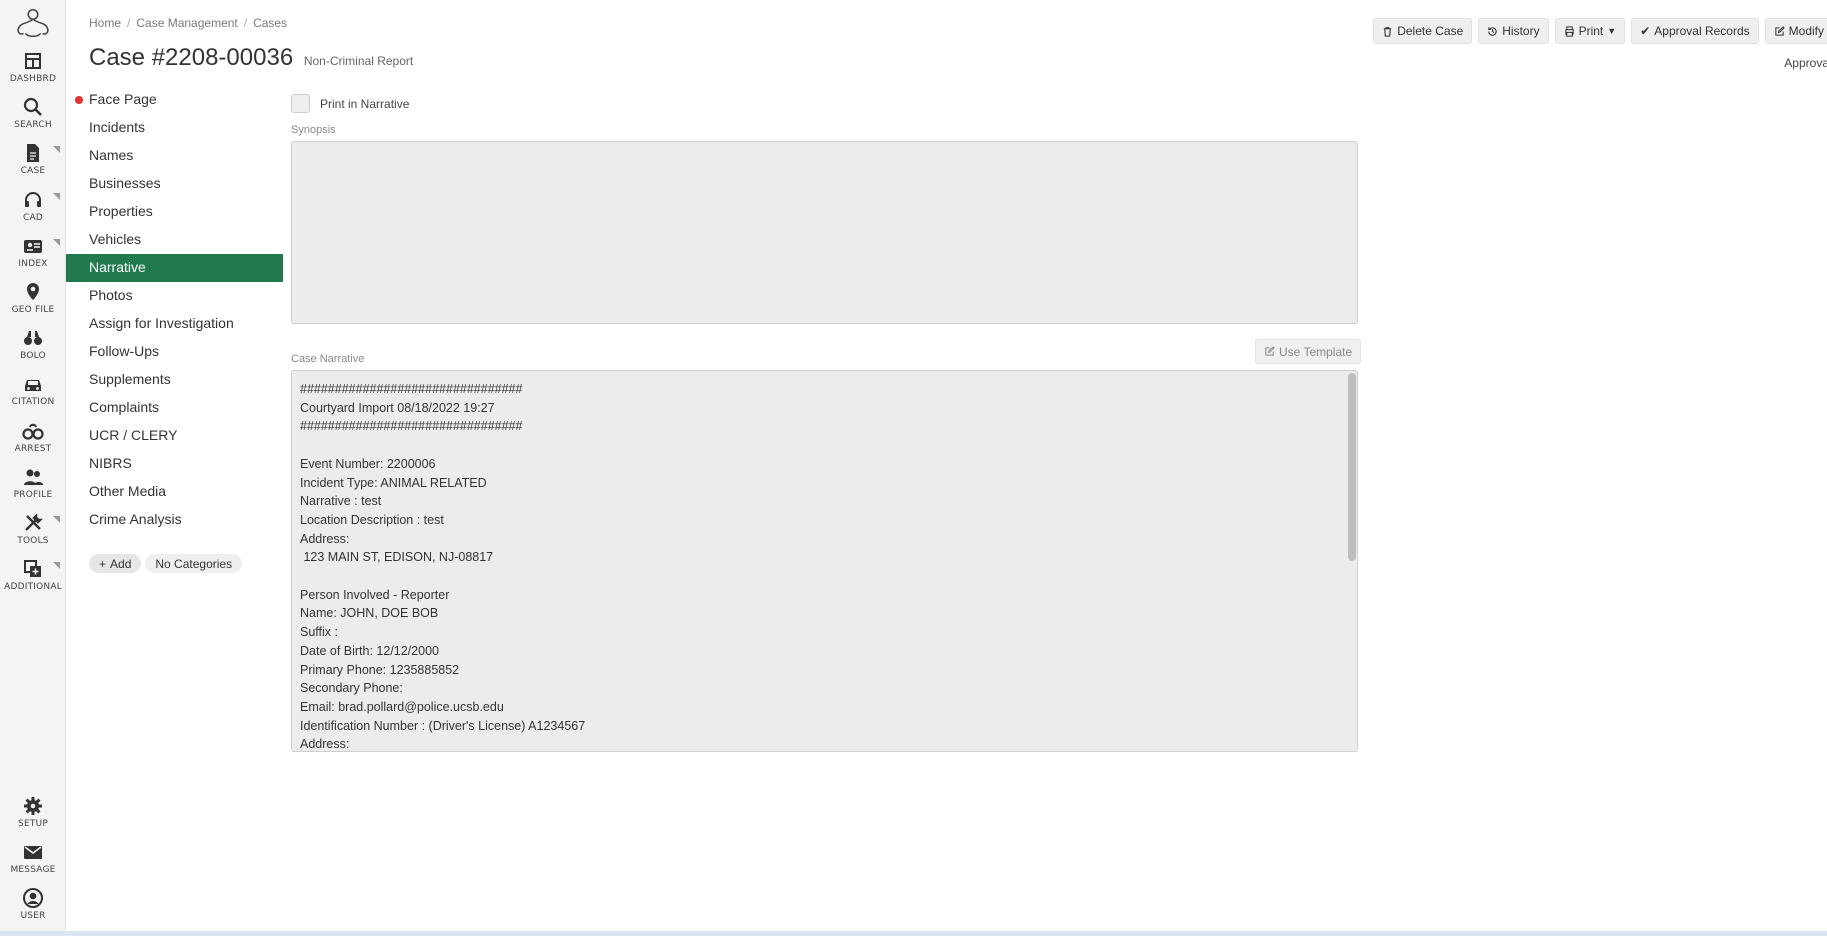 The width and height of the screenshot is (1827, 936). I want to click on rail-item-dashbrd: DASHBRD, so click(33, 72).